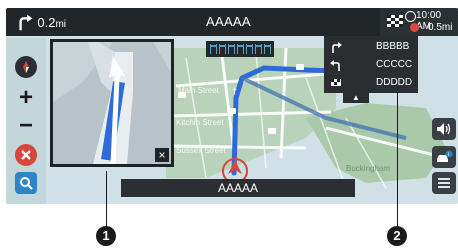 This screenshot has width=458, height=248. I want to click on traffic-info-button: i, so click(444, 157).